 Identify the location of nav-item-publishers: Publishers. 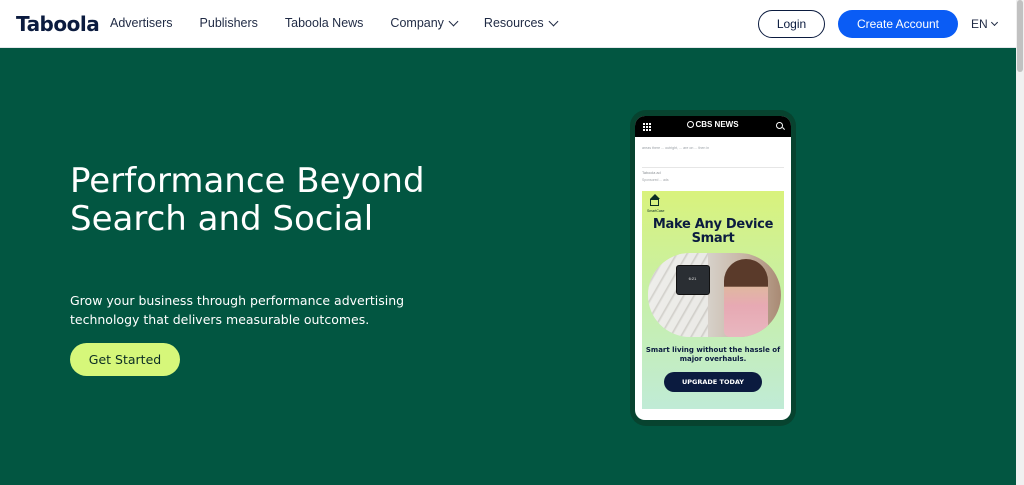
(229, 23).